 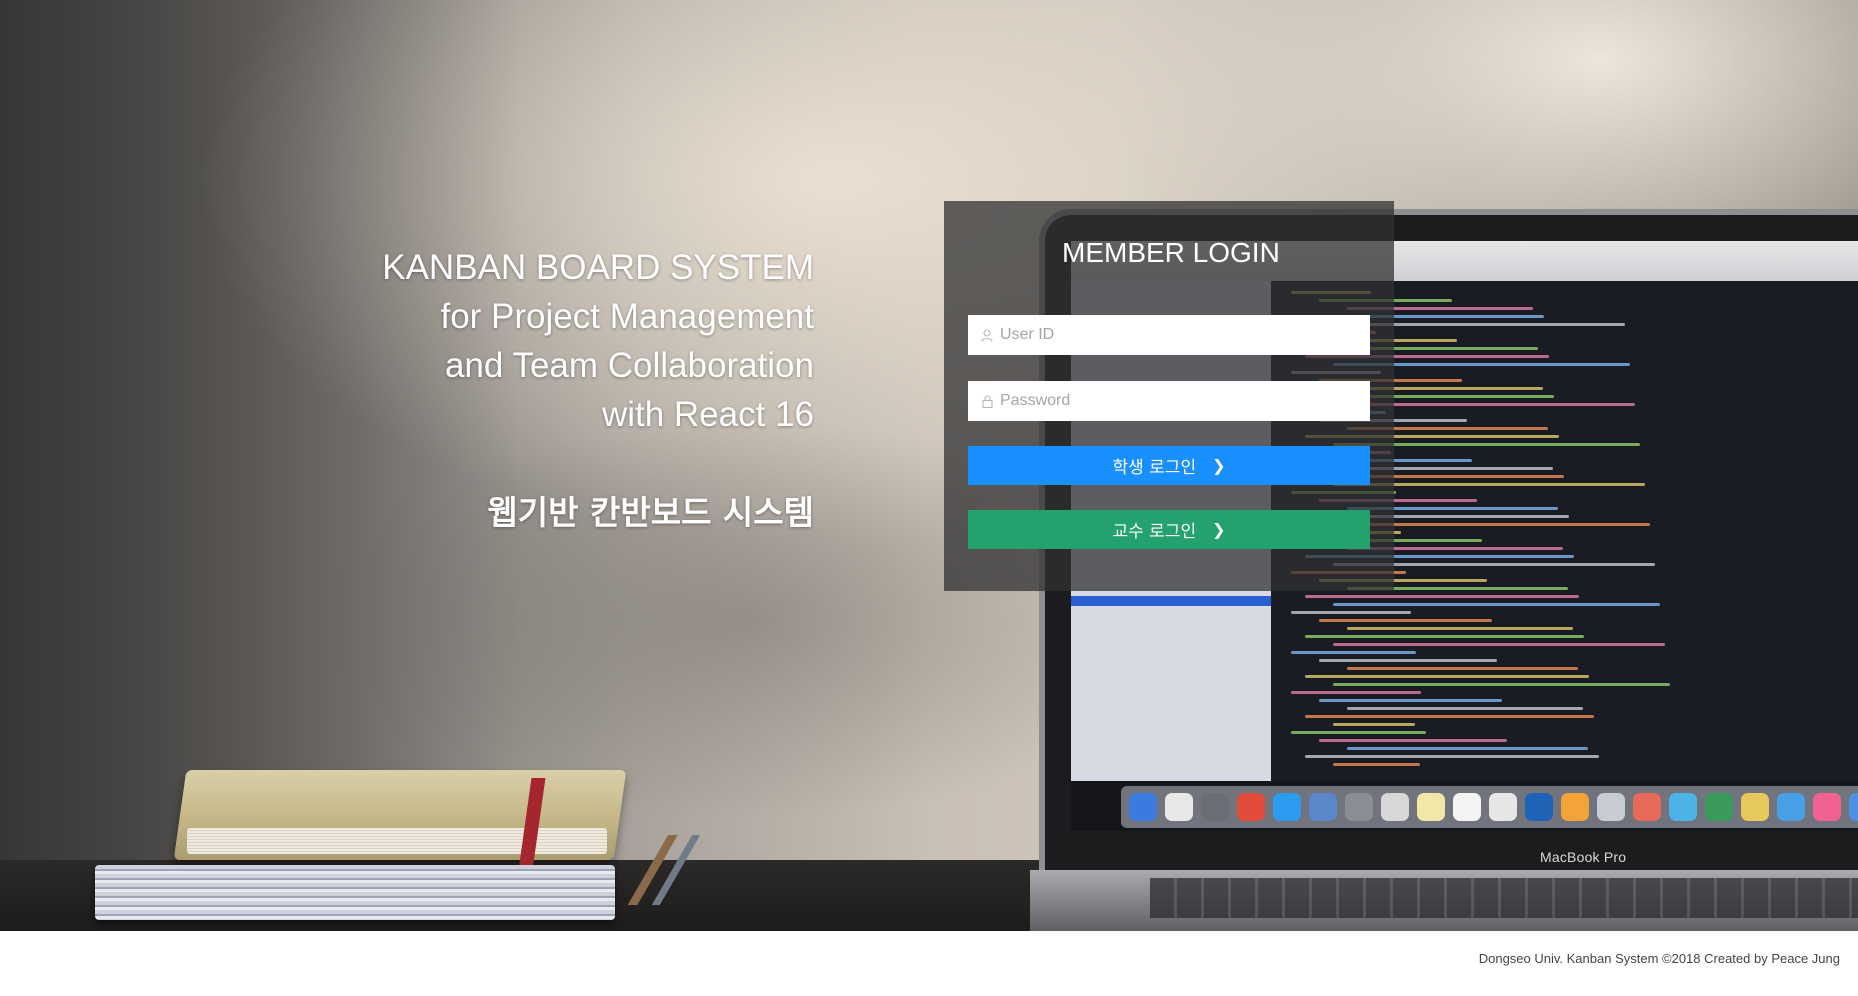 I want to click on hero-subtitle: 웹기반 칸반보드 시스템, so click(x=650, y=512).